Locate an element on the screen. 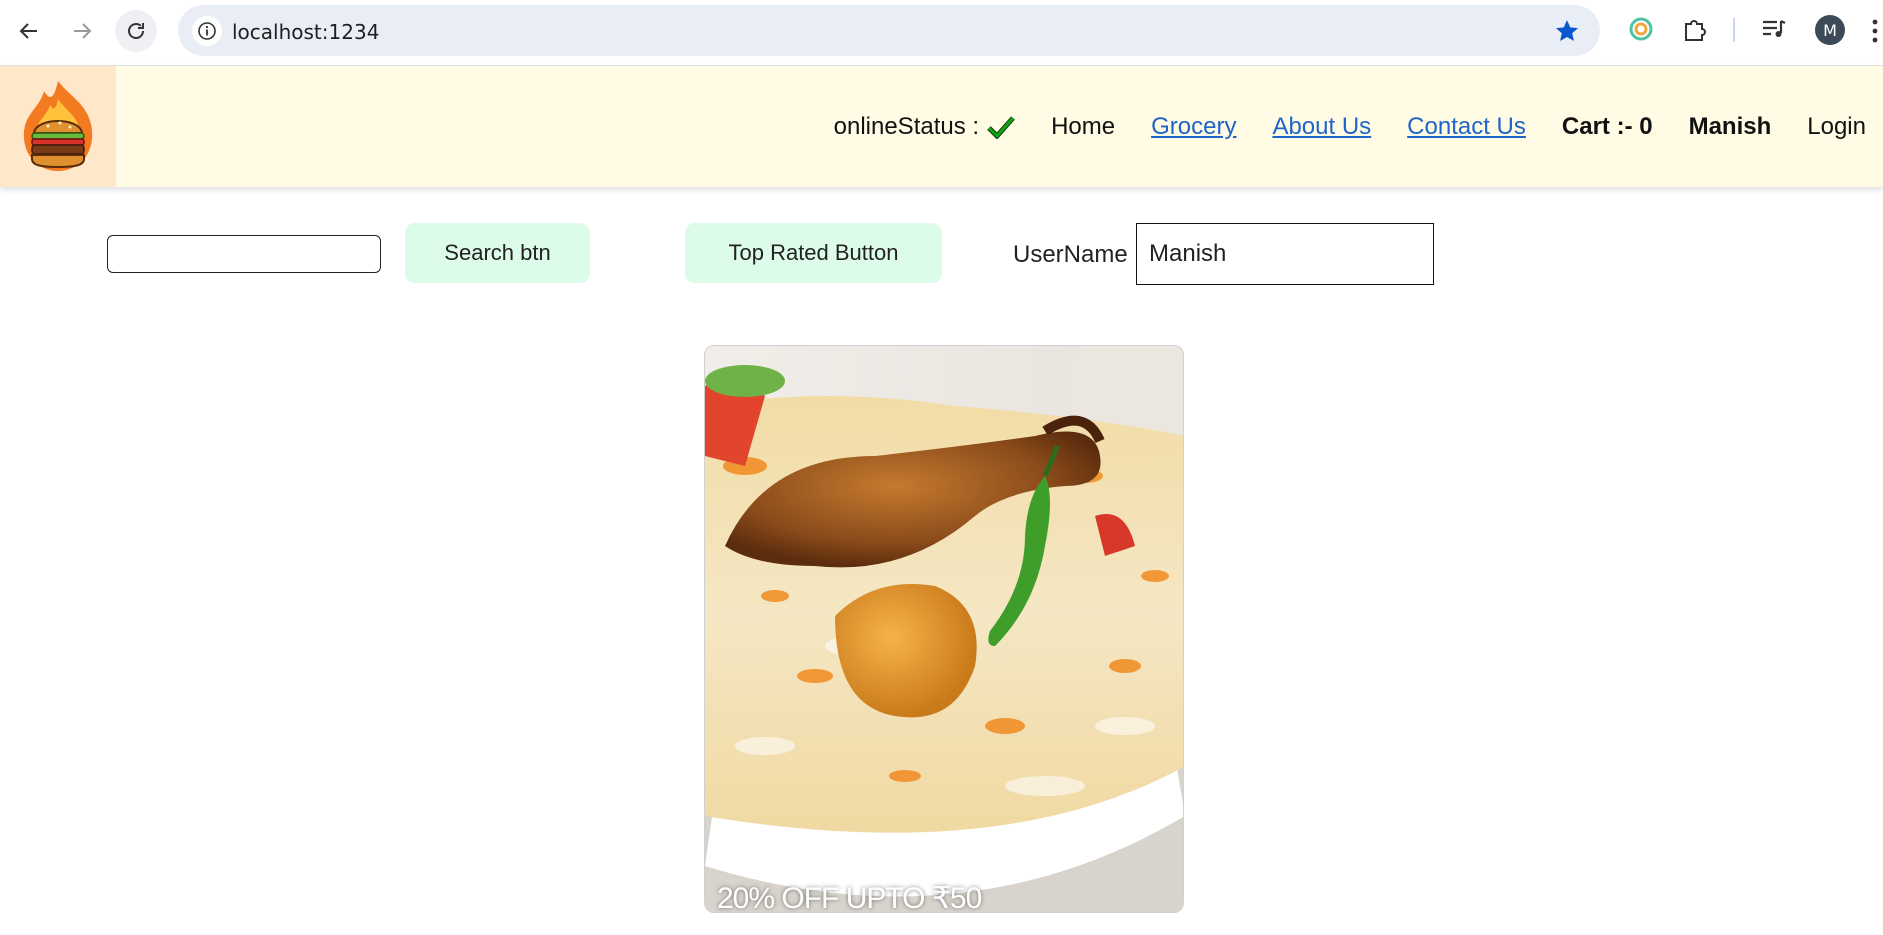  reload-button is located at coordinates (136, 31).